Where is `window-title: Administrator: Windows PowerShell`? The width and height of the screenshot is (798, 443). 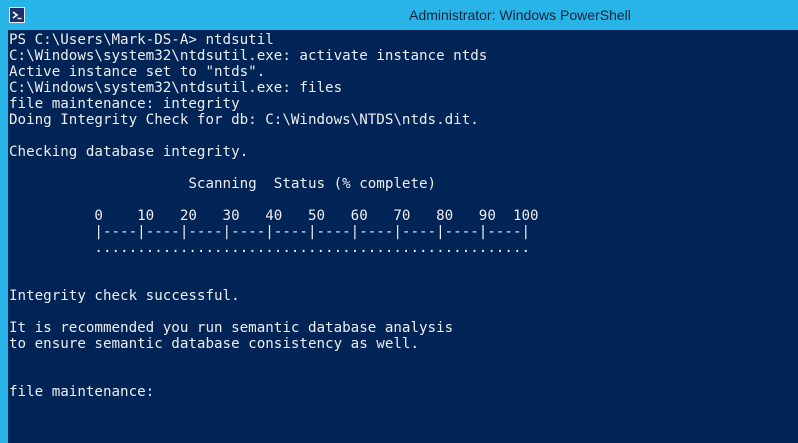
window-title: Administrator: Windows PowerShell is located at coordinates (520, 15).